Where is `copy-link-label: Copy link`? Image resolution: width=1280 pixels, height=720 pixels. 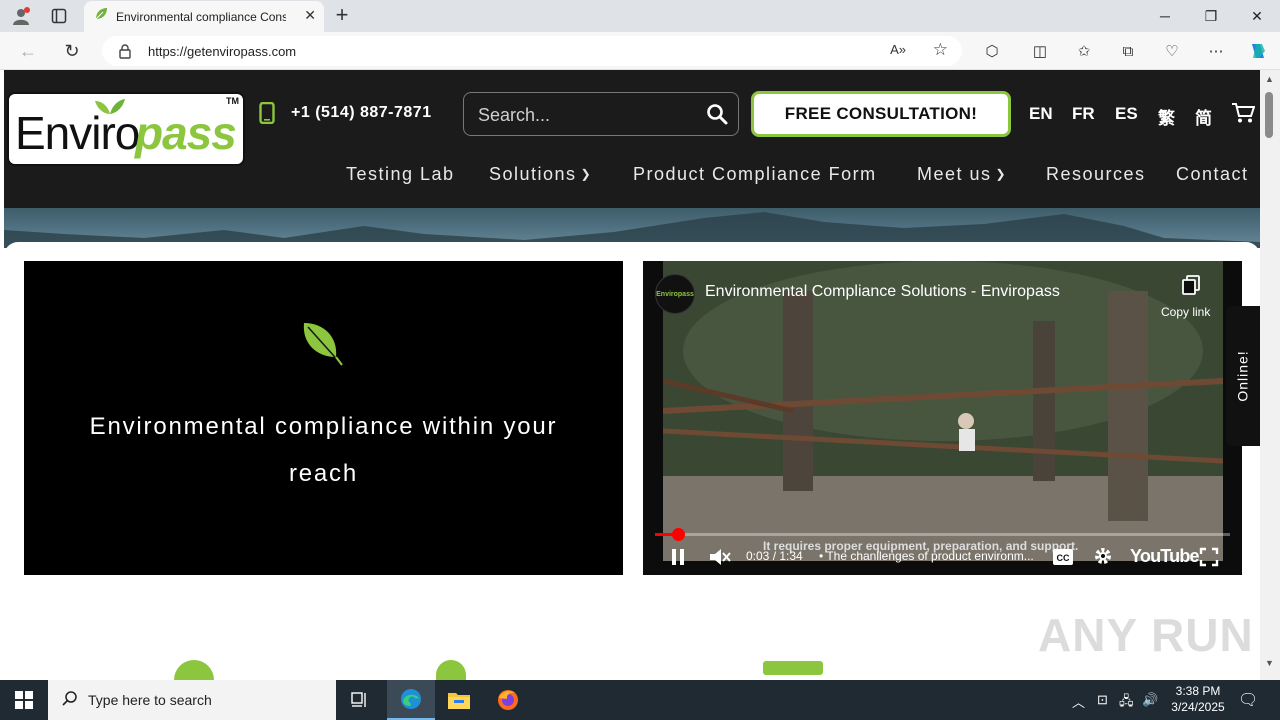 copy-link-label: Copy link is located at coordinates (1185, 312).